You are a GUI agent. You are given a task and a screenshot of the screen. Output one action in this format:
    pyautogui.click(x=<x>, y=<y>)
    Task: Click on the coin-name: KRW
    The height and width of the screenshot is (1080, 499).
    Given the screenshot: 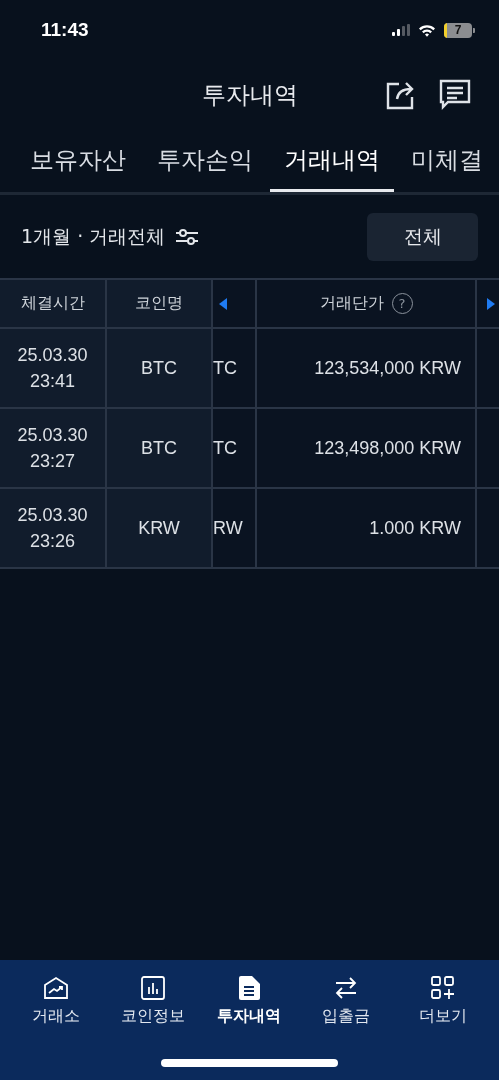 What is the action you would take?
    pyautogui.click(x=159, y=528)
    